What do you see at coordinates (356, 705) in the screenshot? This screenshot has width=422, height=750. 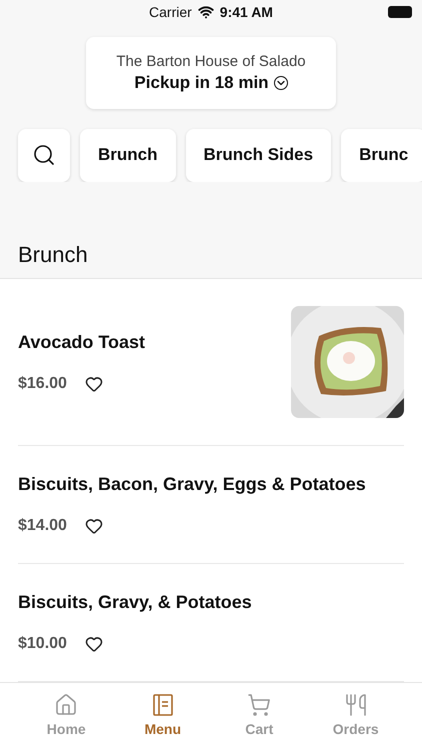 I see `utensils-icon` at bounding box center [356, 705].